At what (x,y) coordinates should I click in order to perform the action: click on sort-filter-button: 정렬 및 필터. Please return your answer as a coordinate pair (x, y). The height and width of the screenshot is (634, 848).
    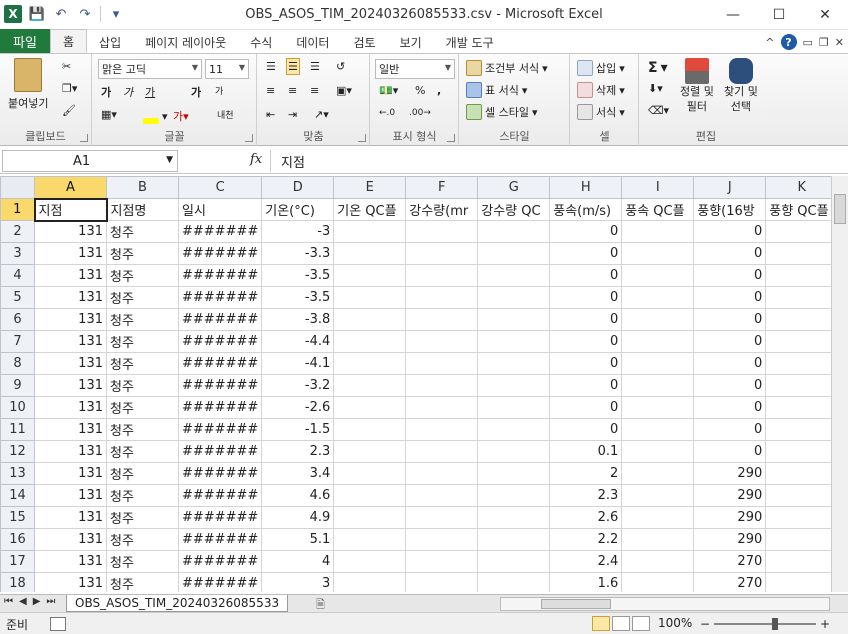
    Looking at the image, I should click on (697, 86).